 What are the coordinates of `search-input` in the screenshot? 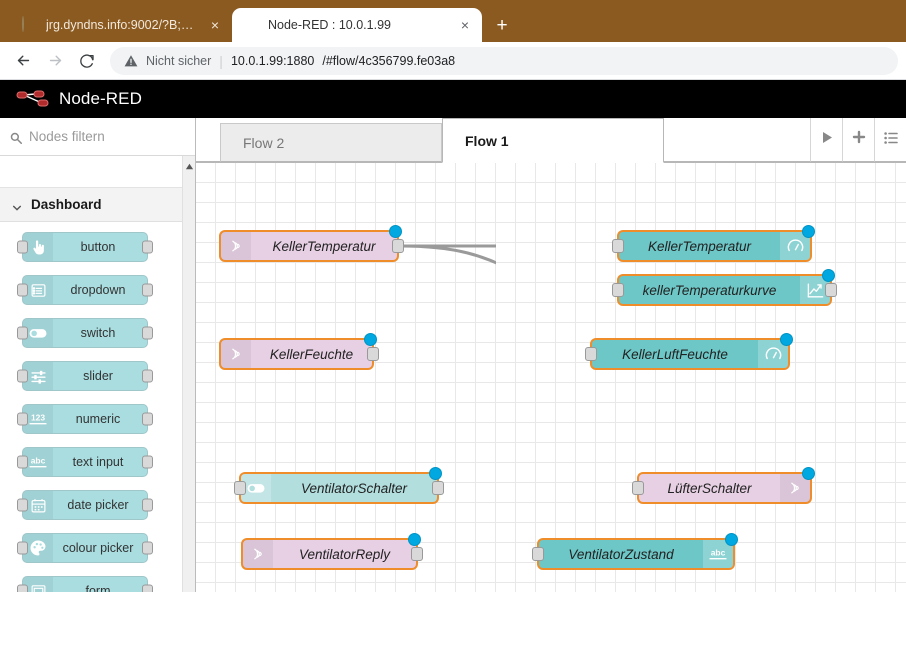 It's located at (107, 136).